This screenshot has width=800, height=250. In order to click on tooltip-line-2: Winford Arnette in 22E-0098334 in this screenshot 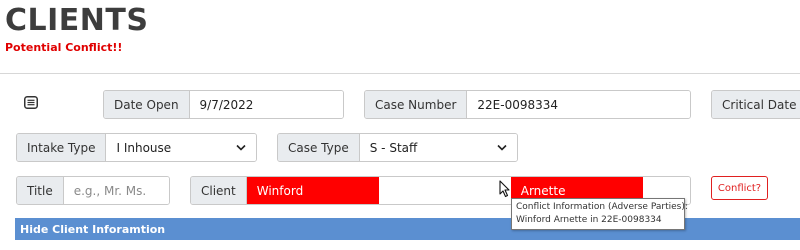, I will do `click(589, 220)`.